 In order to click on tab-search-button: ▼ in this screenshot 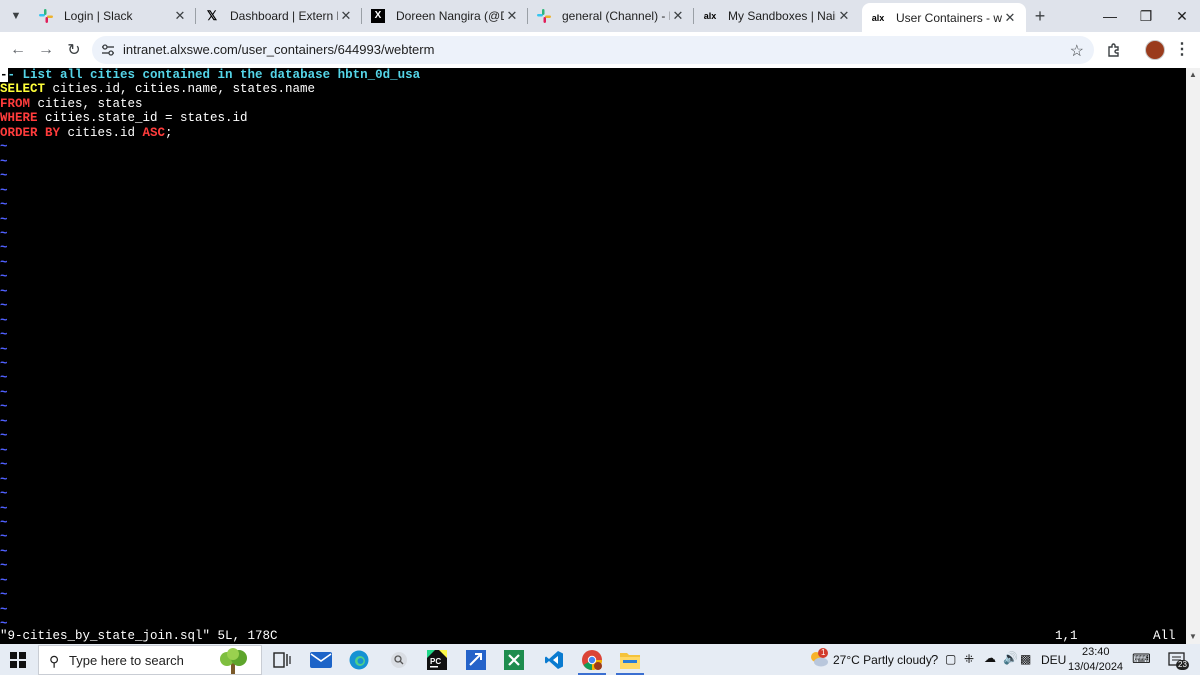, I will do `click(16, 16)`.